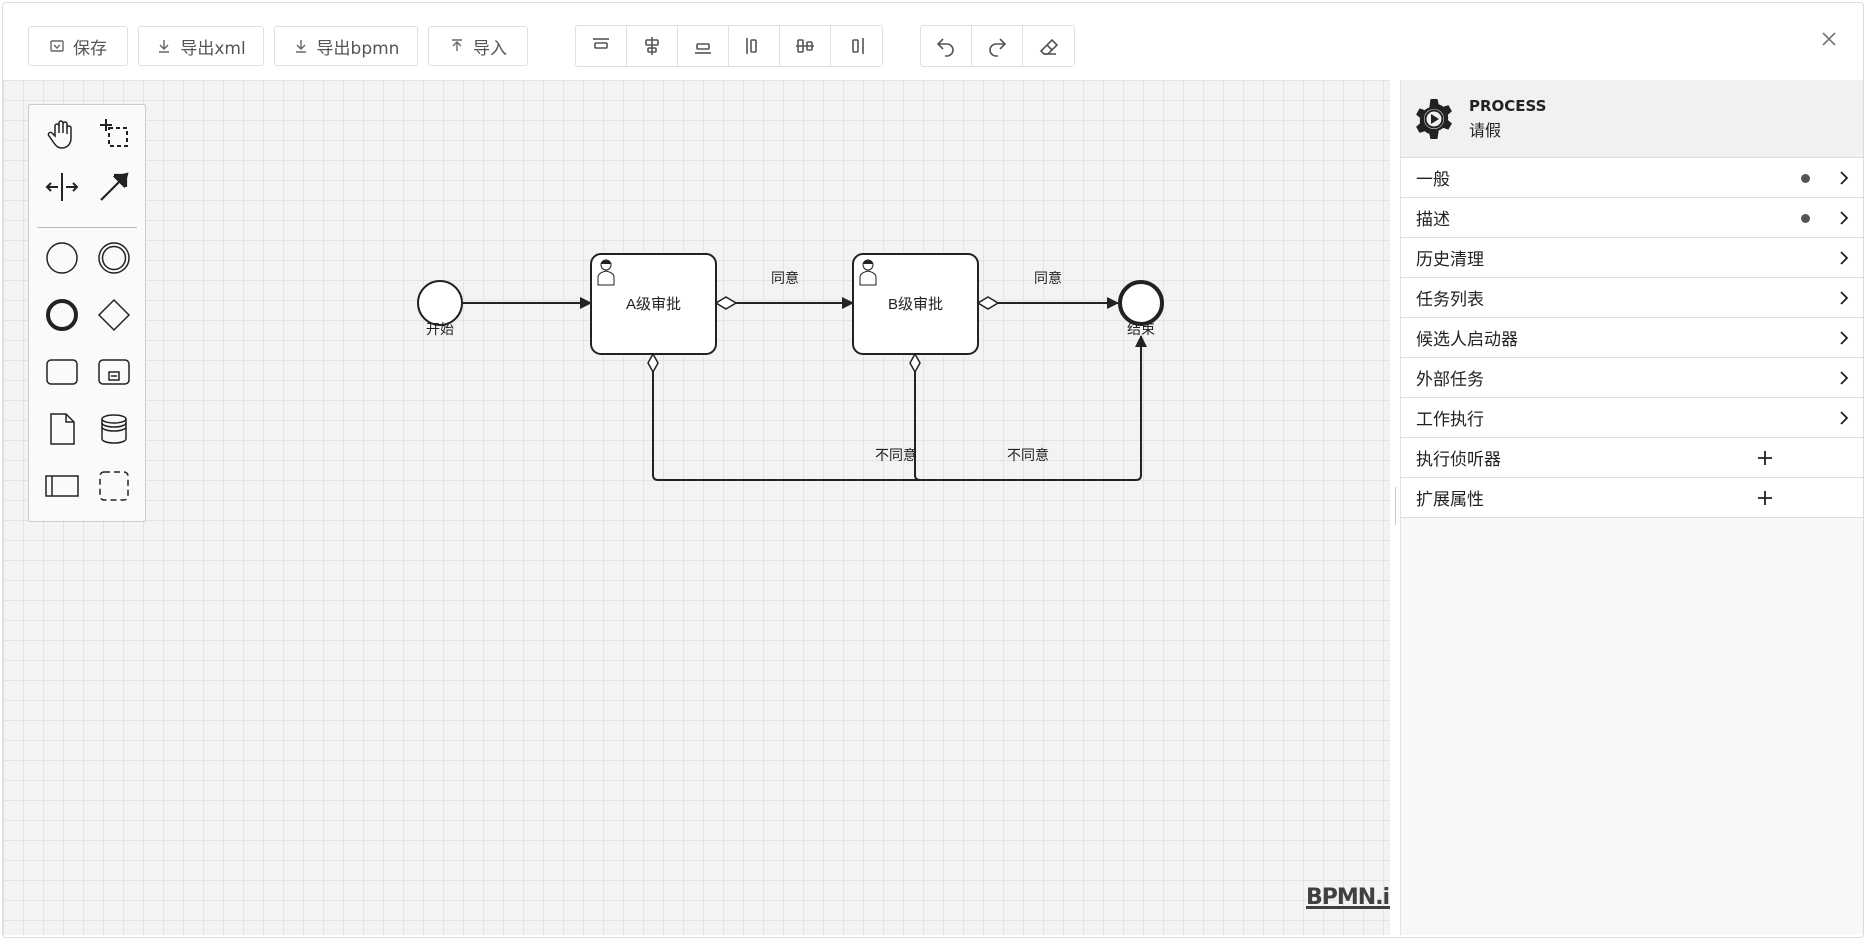 The image size is (1866, 940). I want to click on export-xml-button: 导出xml, so click(201, 46).